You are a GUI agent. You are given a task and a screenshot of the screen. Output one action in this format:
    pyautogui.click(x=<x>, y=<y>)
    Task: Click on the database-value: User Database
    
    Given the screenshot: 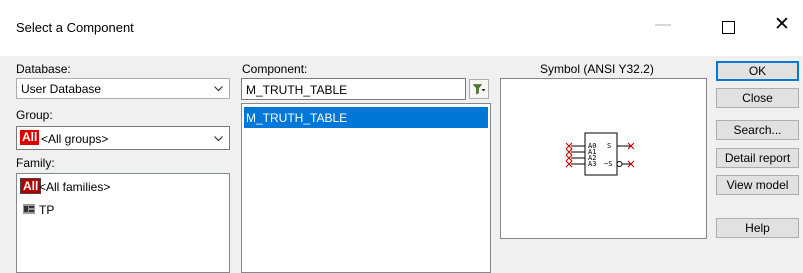 What is the action you would take?
    pyautogui.click(x=61, y=89)
    